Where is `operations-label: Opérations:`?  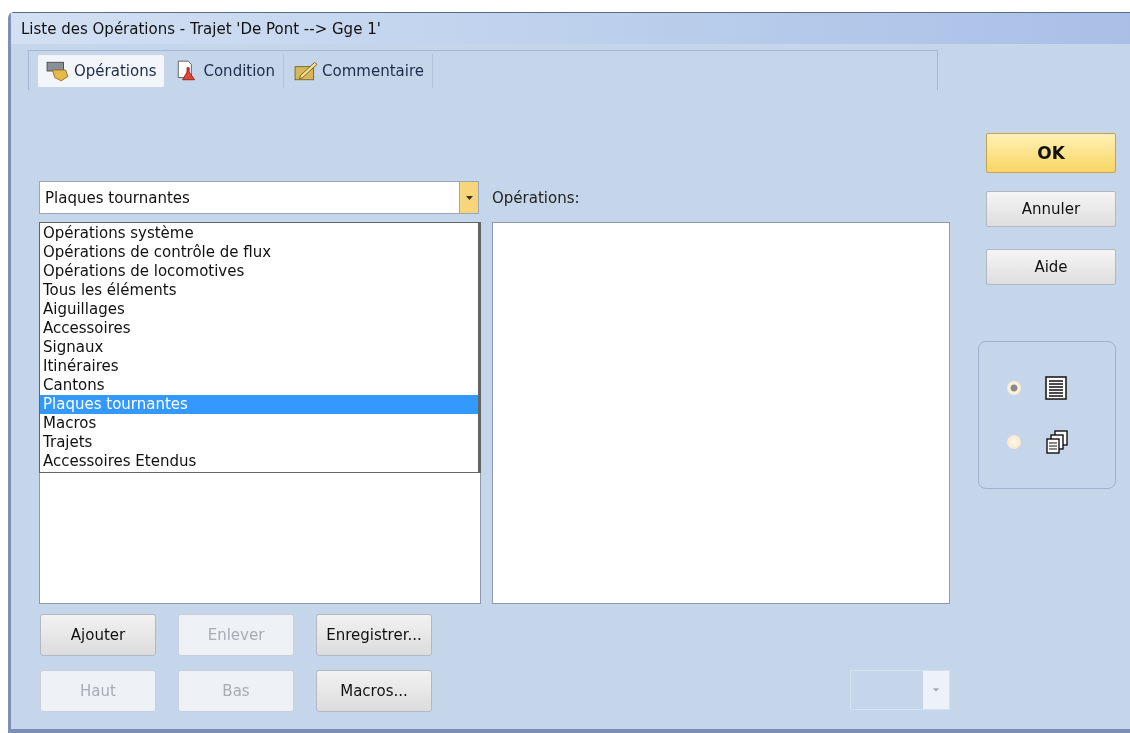 operations-label: Opérations: is located at coordinates (536, 198).